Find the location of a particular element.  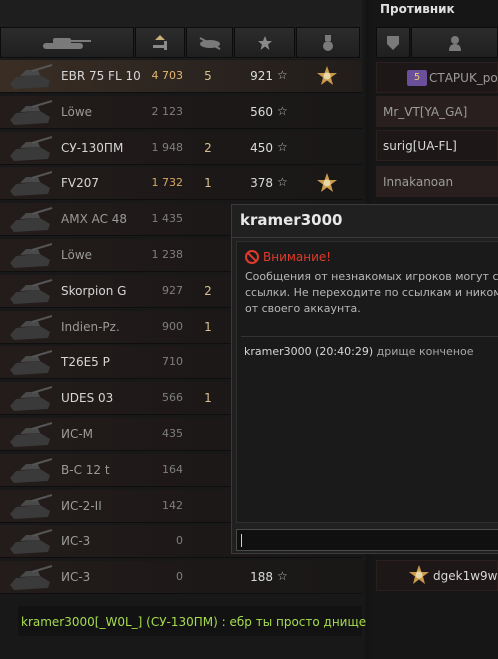

enemy-player-name: Innakanoan is located at coordinates (418, 182).